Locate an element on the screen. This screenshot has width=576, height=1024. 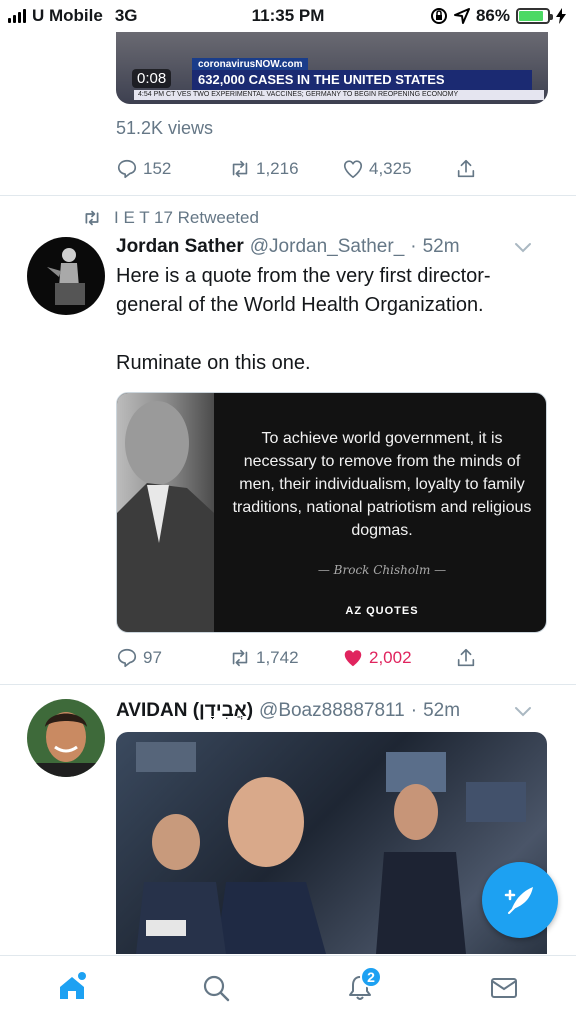
reply-button: 152 is located at coordinates (172, 169).